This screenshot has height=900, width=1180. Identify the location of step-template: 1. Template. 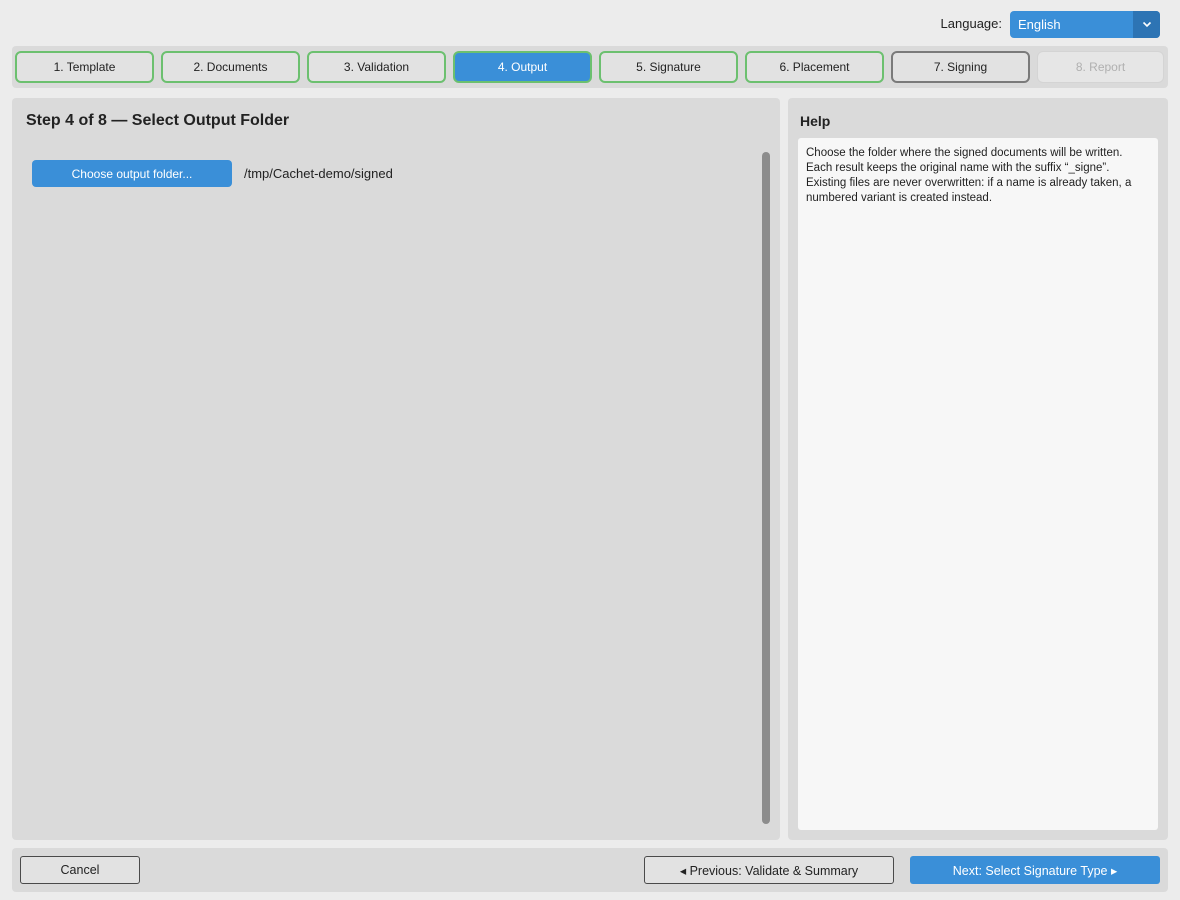
(84, 67).